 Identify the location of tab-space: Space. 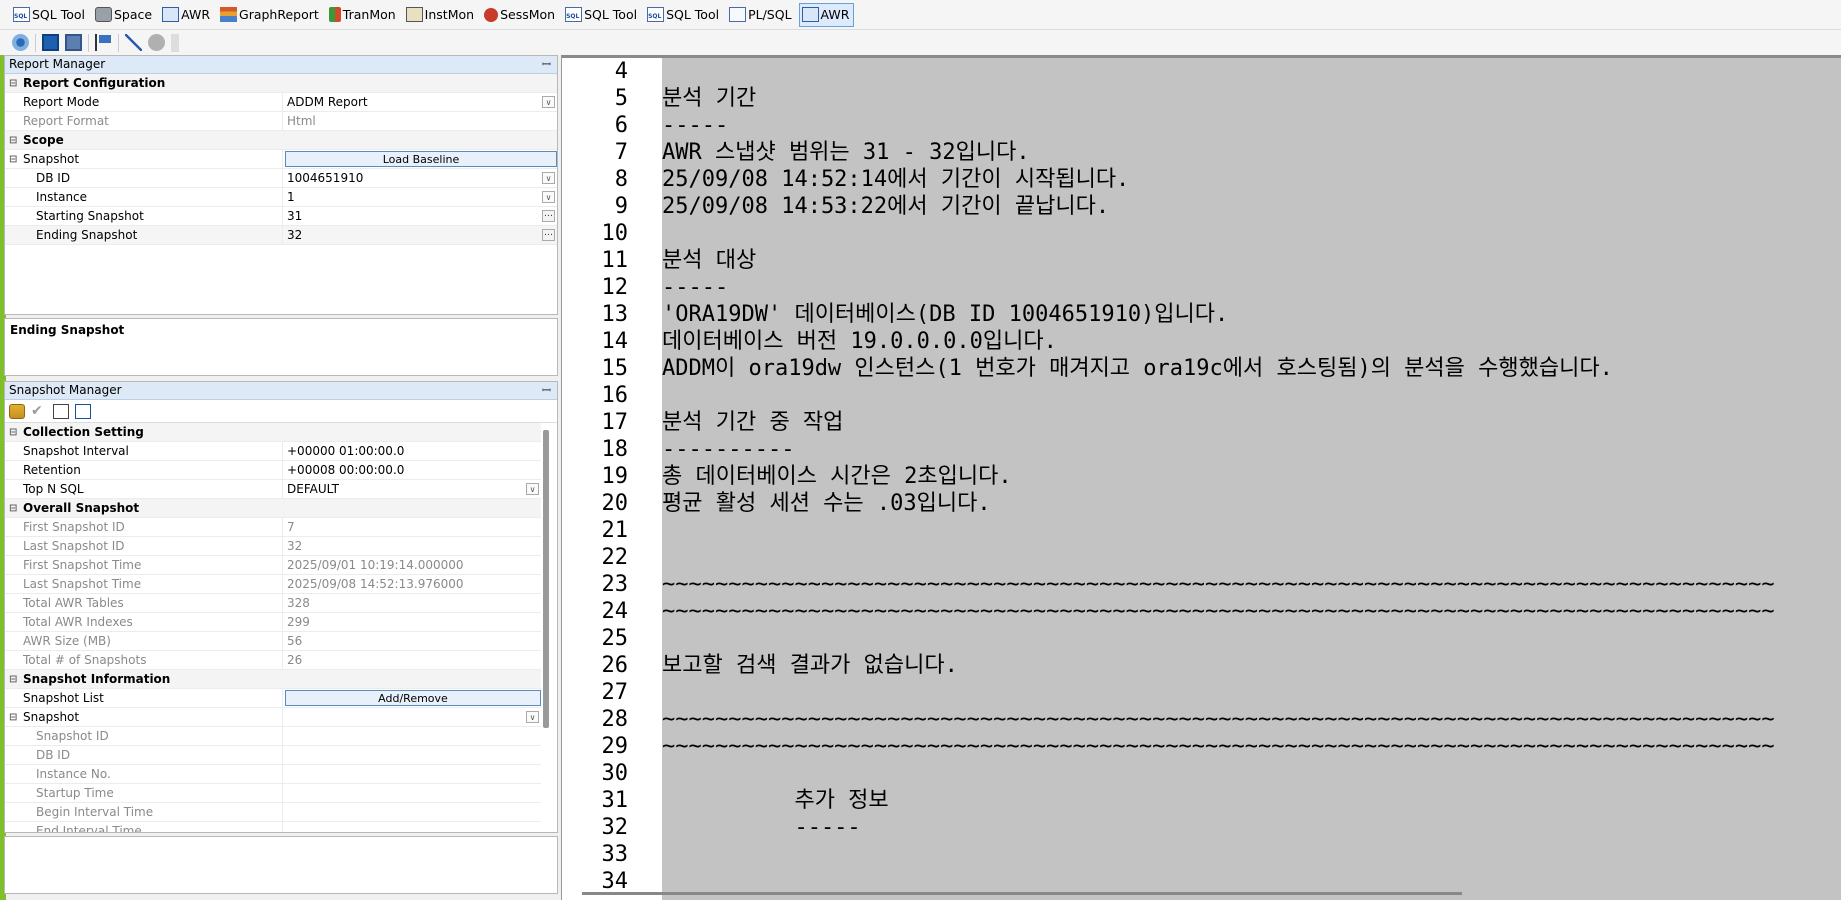
(124, 15).